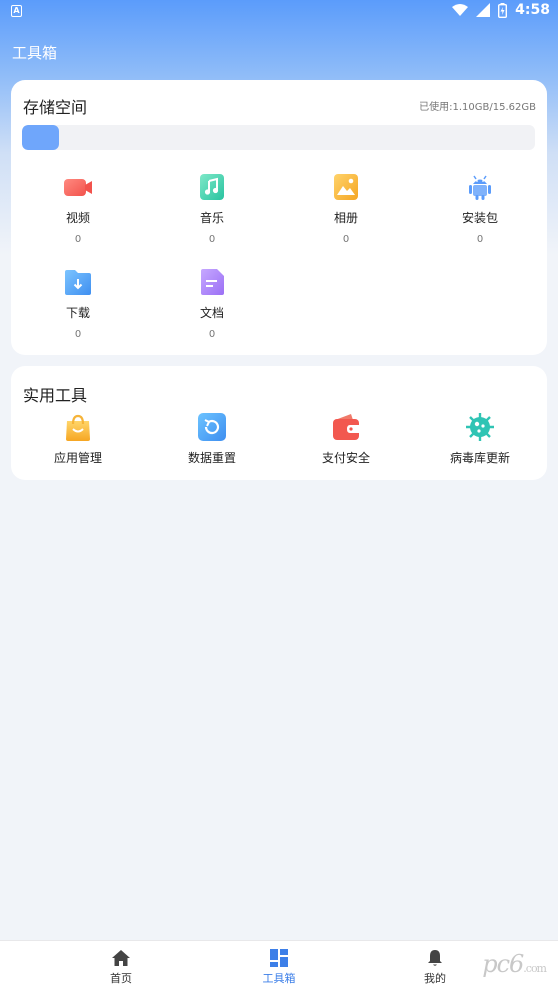 The image size is (558, 992). Describe the element at coordinates (480, 187) in the screenshot. I see `android-icon` at that location.